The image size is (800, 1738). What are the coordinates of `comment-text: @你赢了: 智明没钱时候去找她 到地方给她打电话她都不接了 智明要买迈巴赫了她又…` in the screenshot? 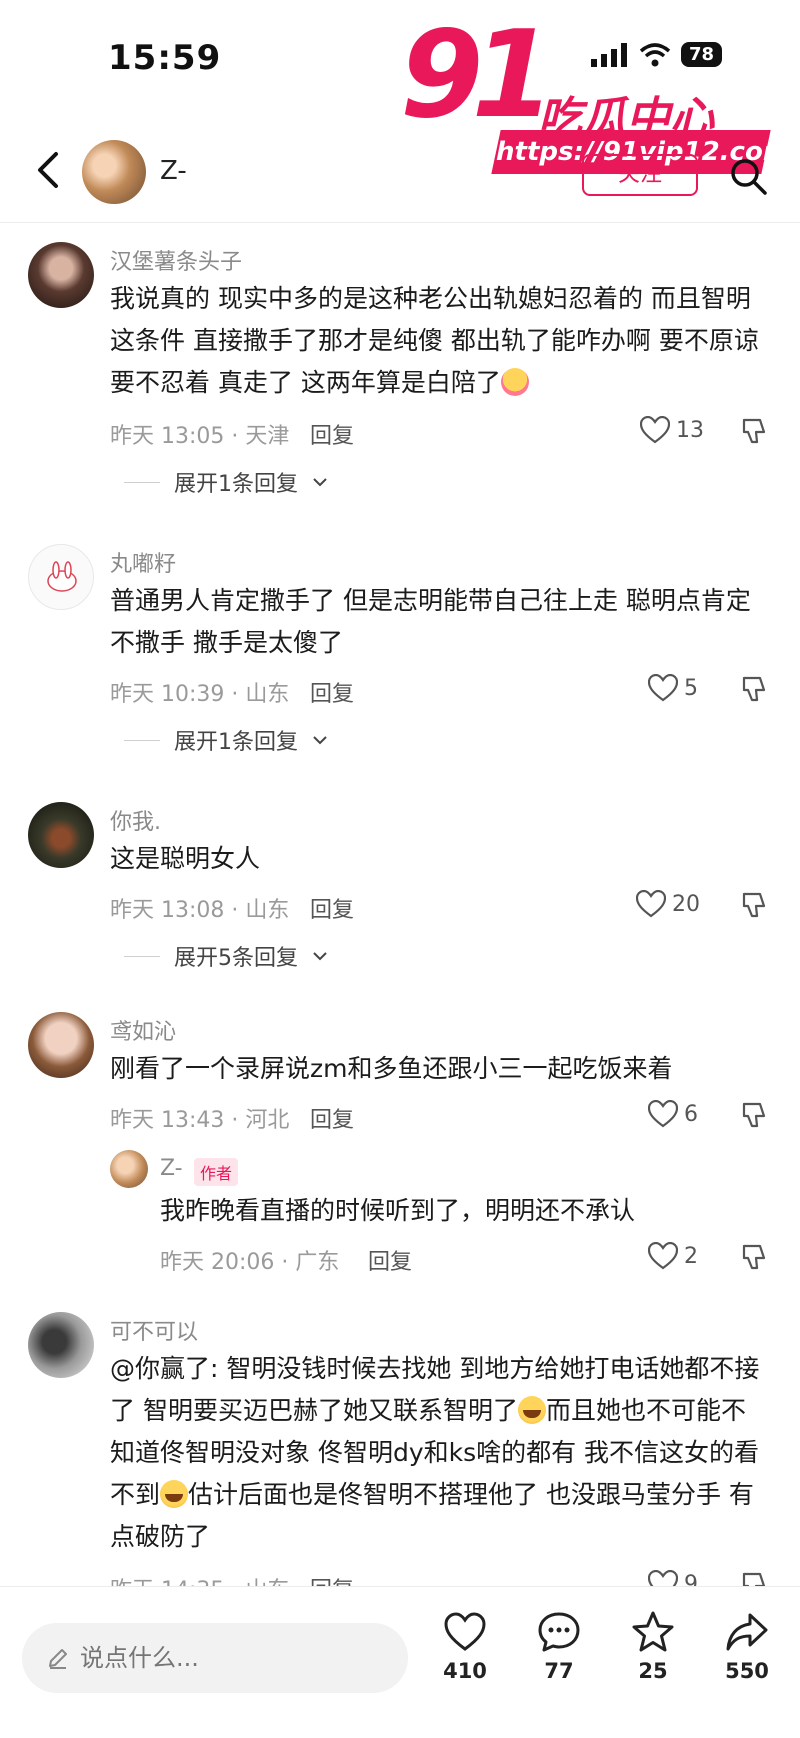 It's located at (435, 1452).